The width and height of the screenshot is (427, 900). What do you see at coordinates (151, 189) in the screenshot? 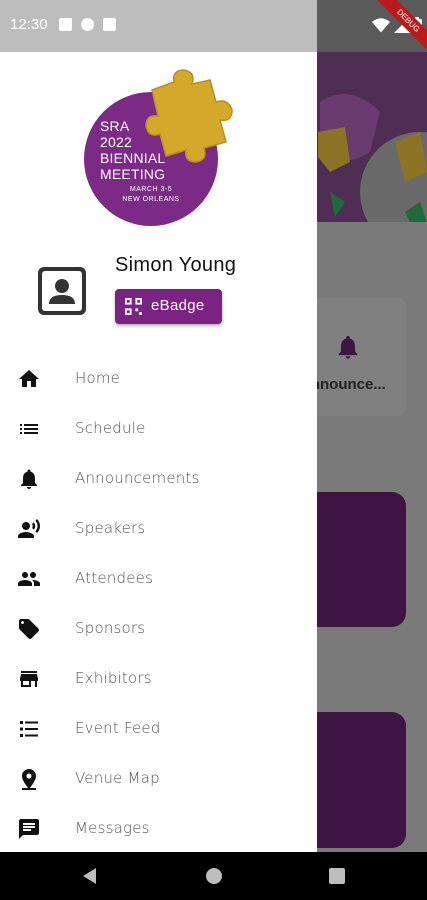
I see `logo-dates: MARCH 3-5` at bounding box center [151, 189].